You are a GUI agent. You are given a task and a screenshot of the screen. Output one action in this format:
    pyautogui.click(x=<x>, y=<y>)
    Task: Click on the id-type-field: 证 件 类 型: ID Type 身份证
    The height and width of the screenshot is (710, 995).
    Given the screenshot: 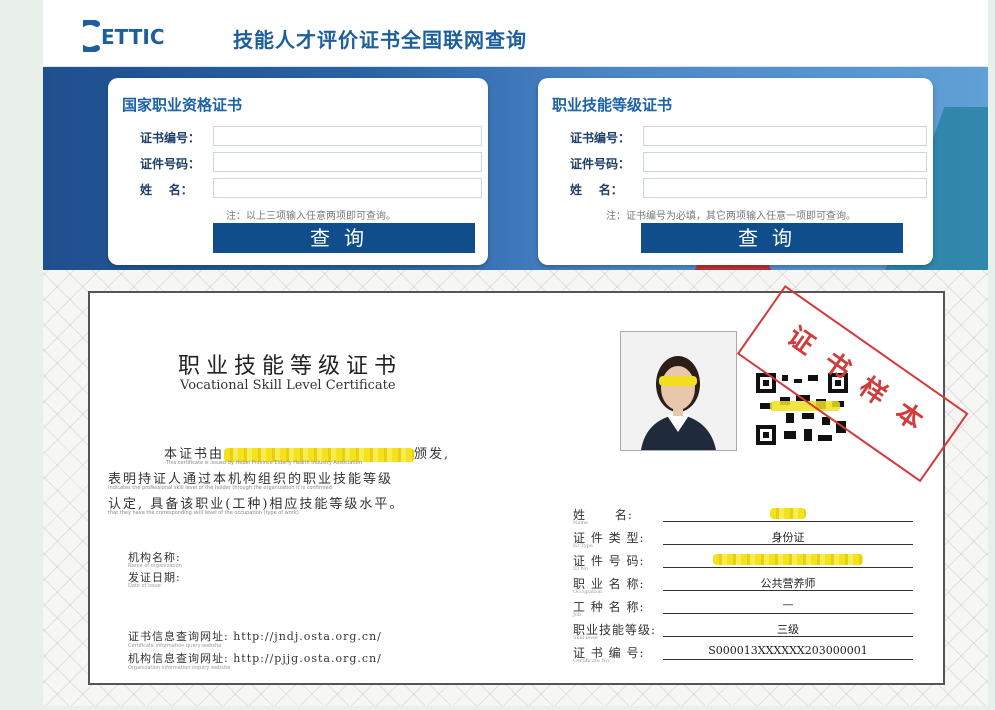 What is the action you would take?
    pyautogui.click(x=743, y=539)
    